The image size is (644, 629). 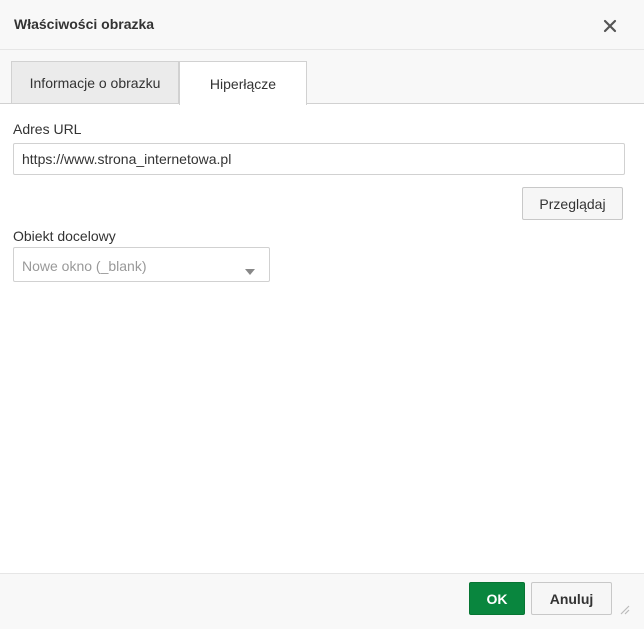 I want to click on tab-bar: Informacje o obrazku Hiperłącze, so click(x=322, y=77).